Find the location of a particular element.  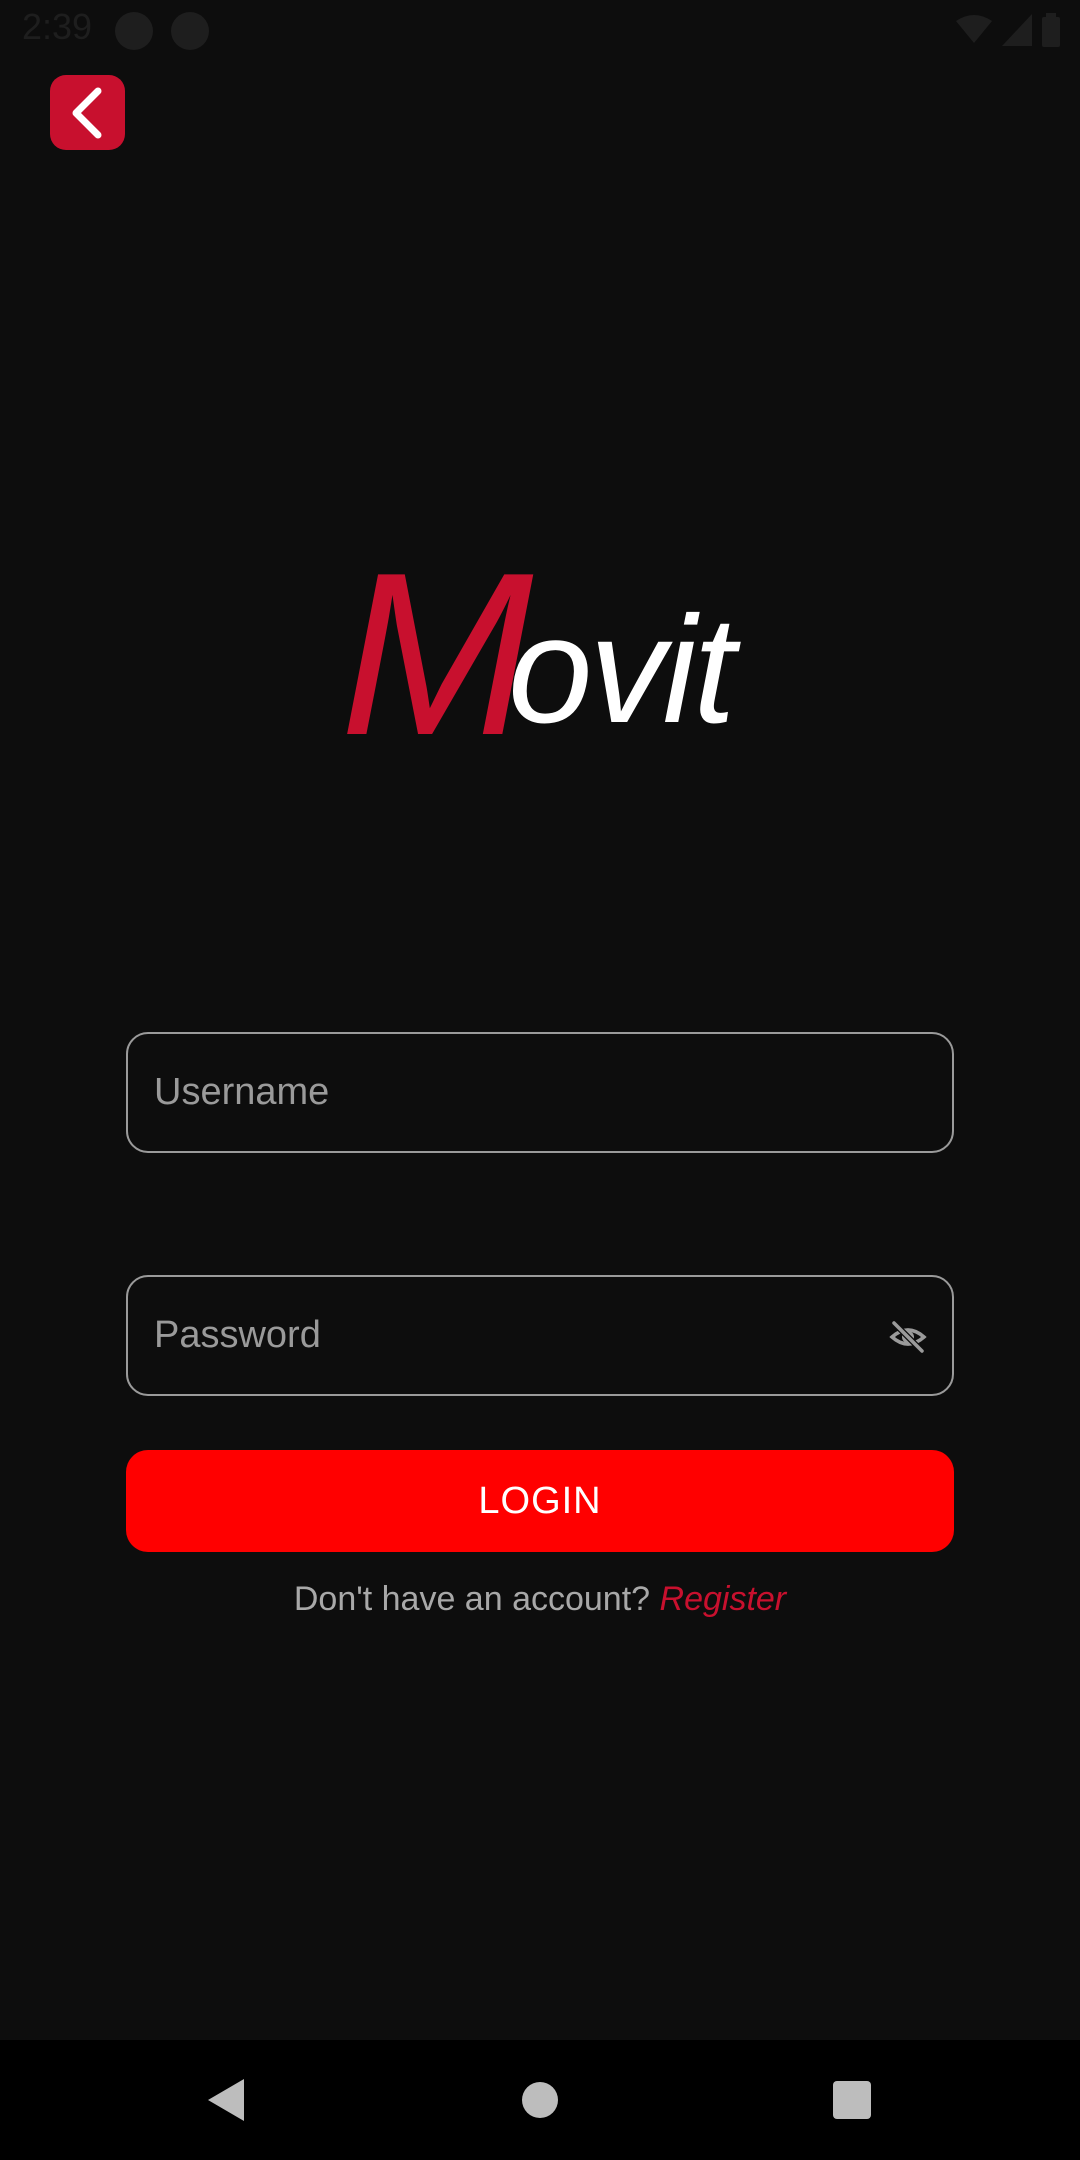

login-button-label: LOGIN is located at coordinates (540, 1500).